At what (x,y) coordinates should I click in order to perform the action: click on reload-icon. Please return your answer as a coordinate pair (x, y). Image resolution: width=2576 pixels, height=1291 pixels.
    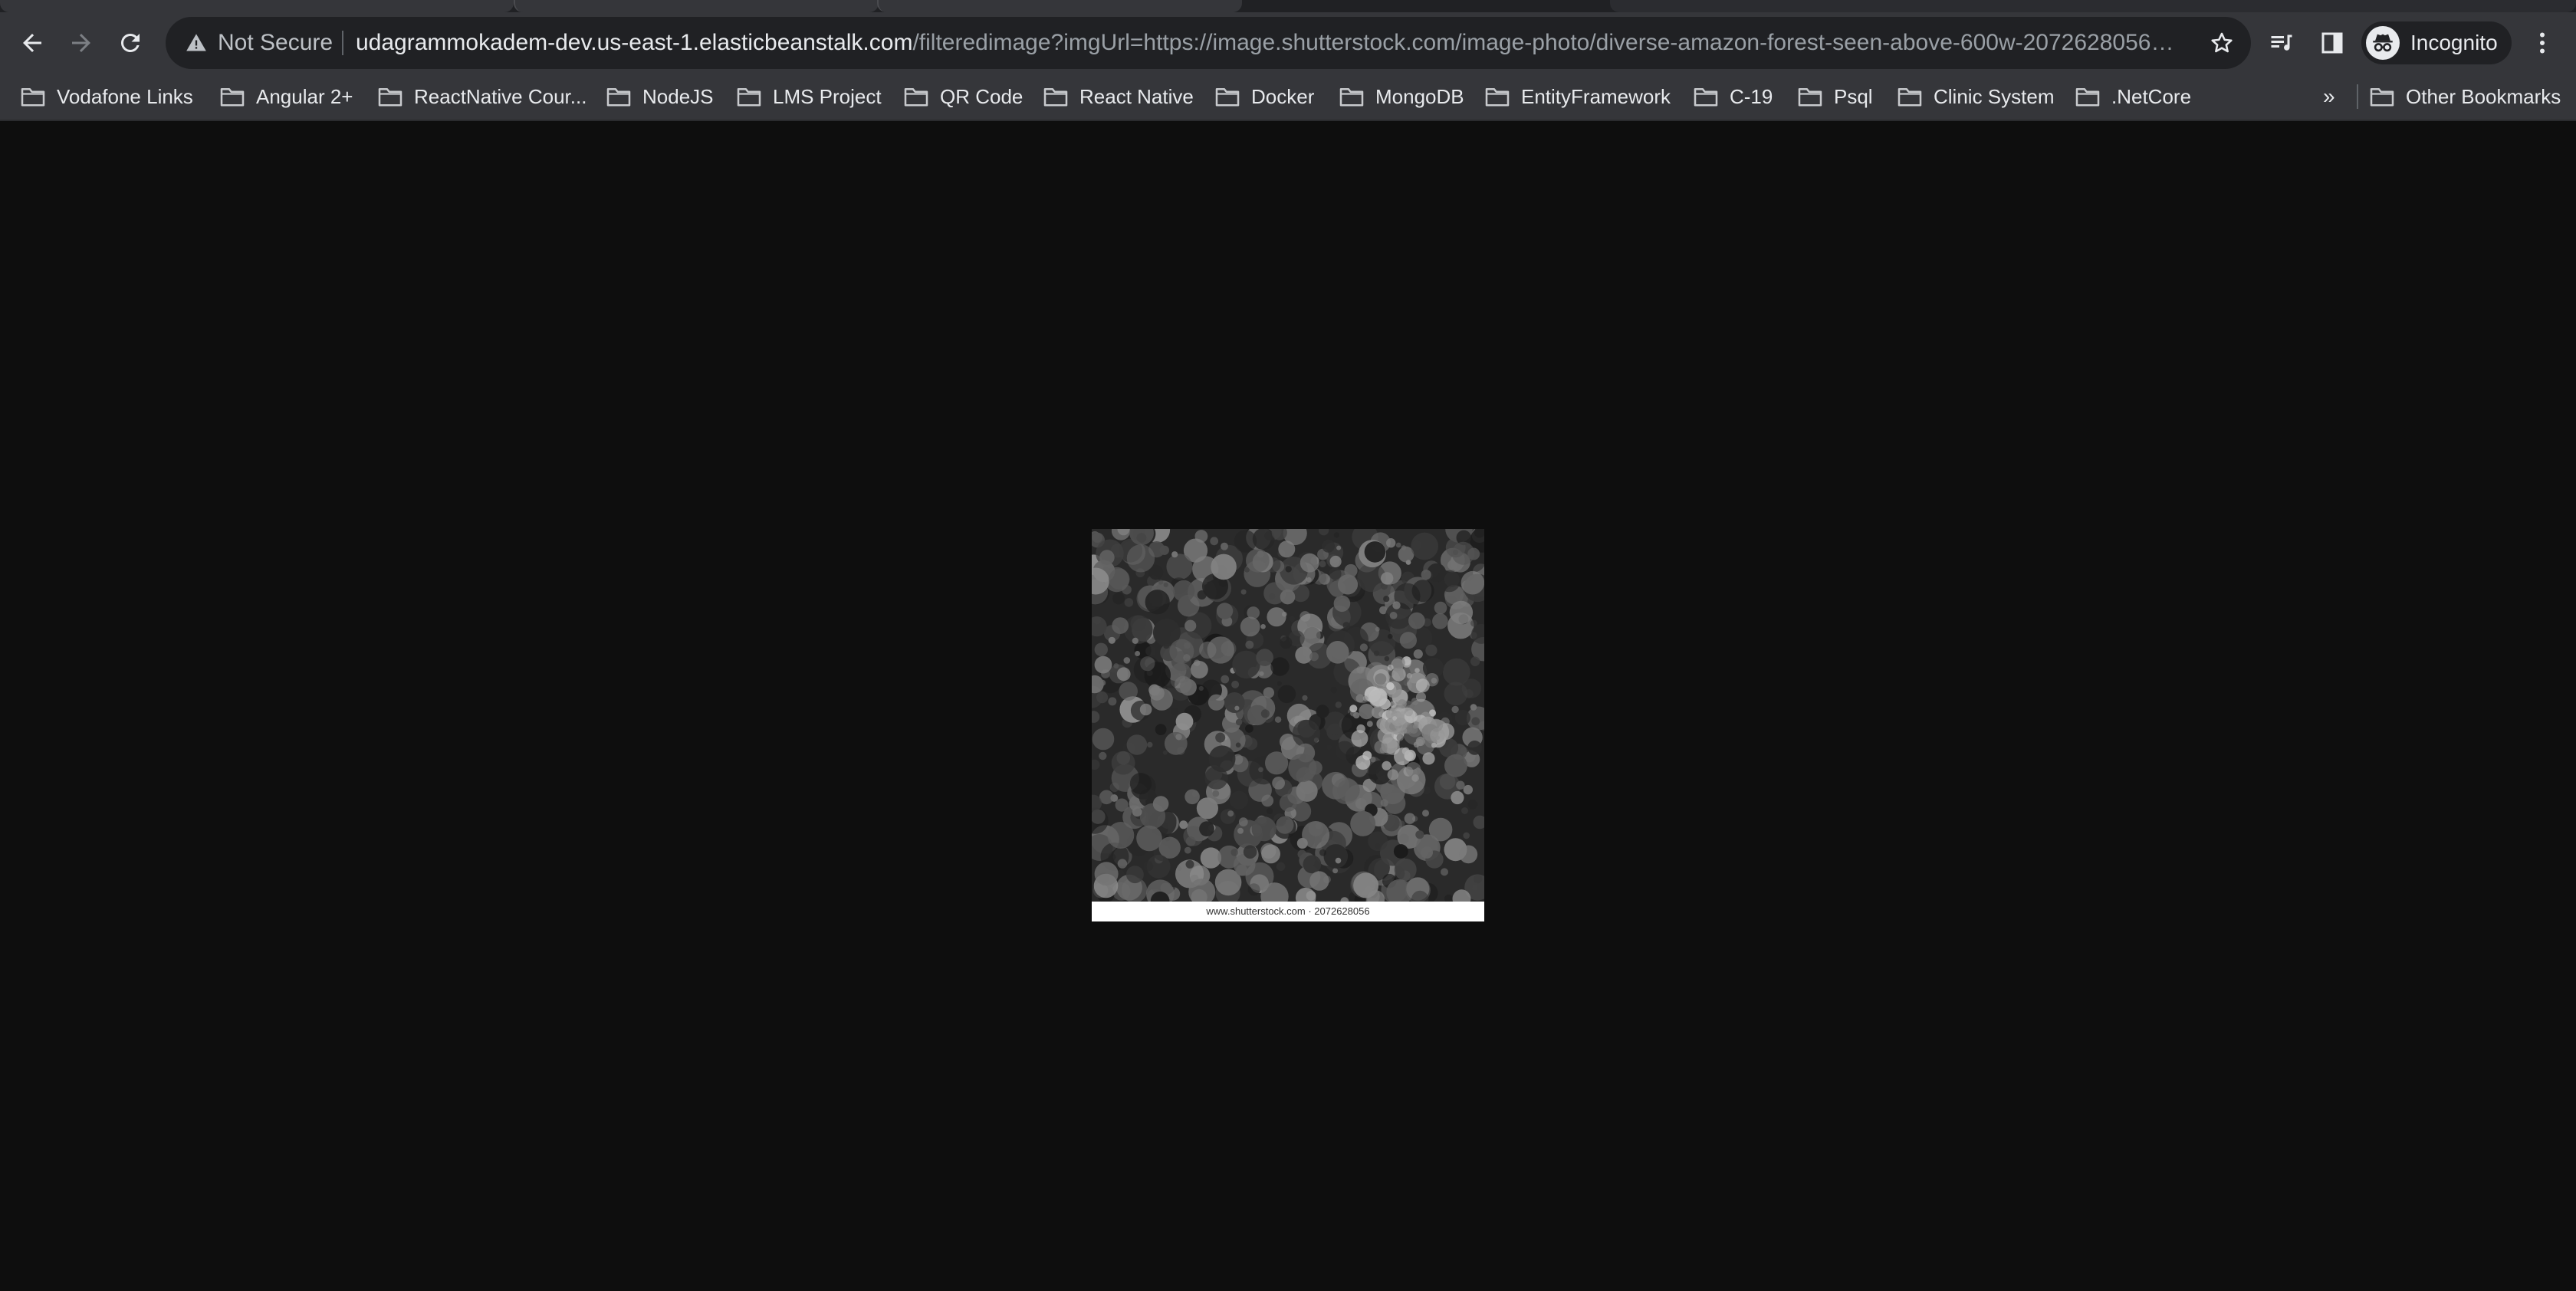
    Looking at the image, I should click on (130, 42).